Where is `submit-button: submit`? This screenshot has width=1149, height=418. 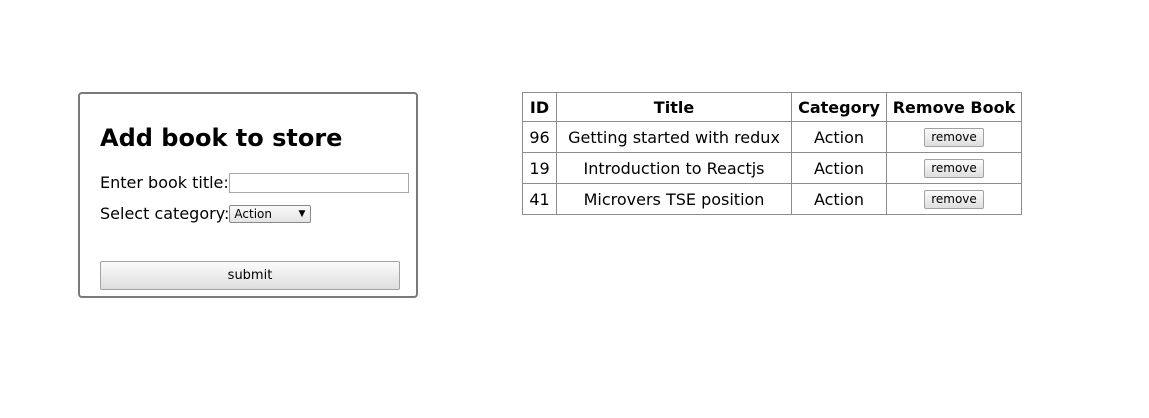 submit-button: submit is located at coordinates (250, 275).